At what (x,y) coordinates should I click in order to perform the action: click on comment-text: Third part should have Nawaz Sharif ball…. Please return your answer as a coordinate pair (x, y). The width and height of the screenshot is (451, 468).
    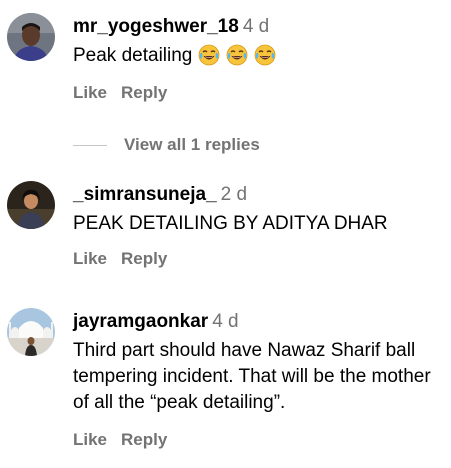
    Looking at the image, I should click on (252, 376).